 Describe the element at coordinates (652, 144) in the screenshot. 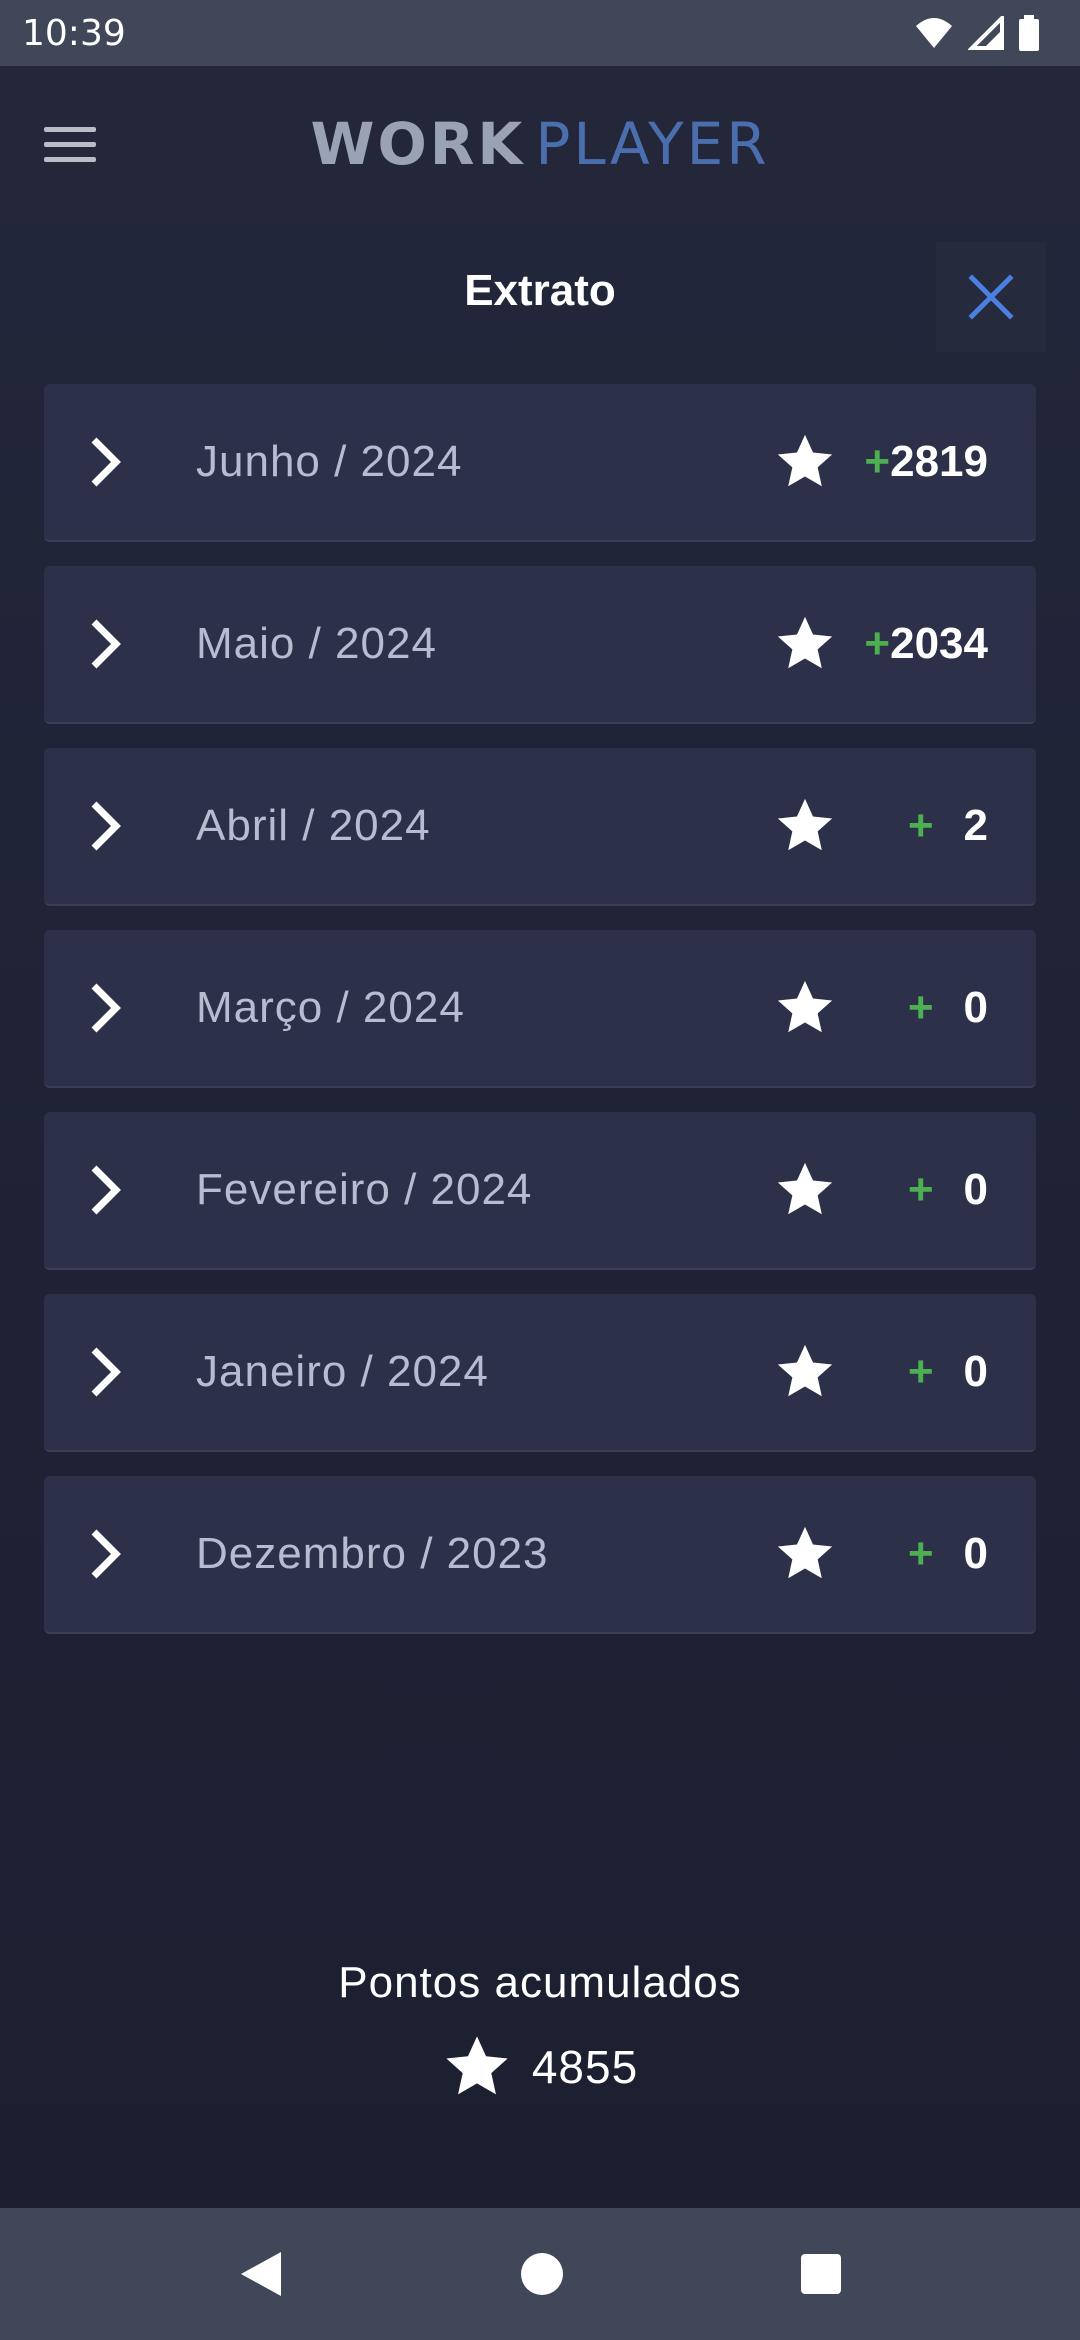

I see `logo-word-player: PLAYER` at that location.